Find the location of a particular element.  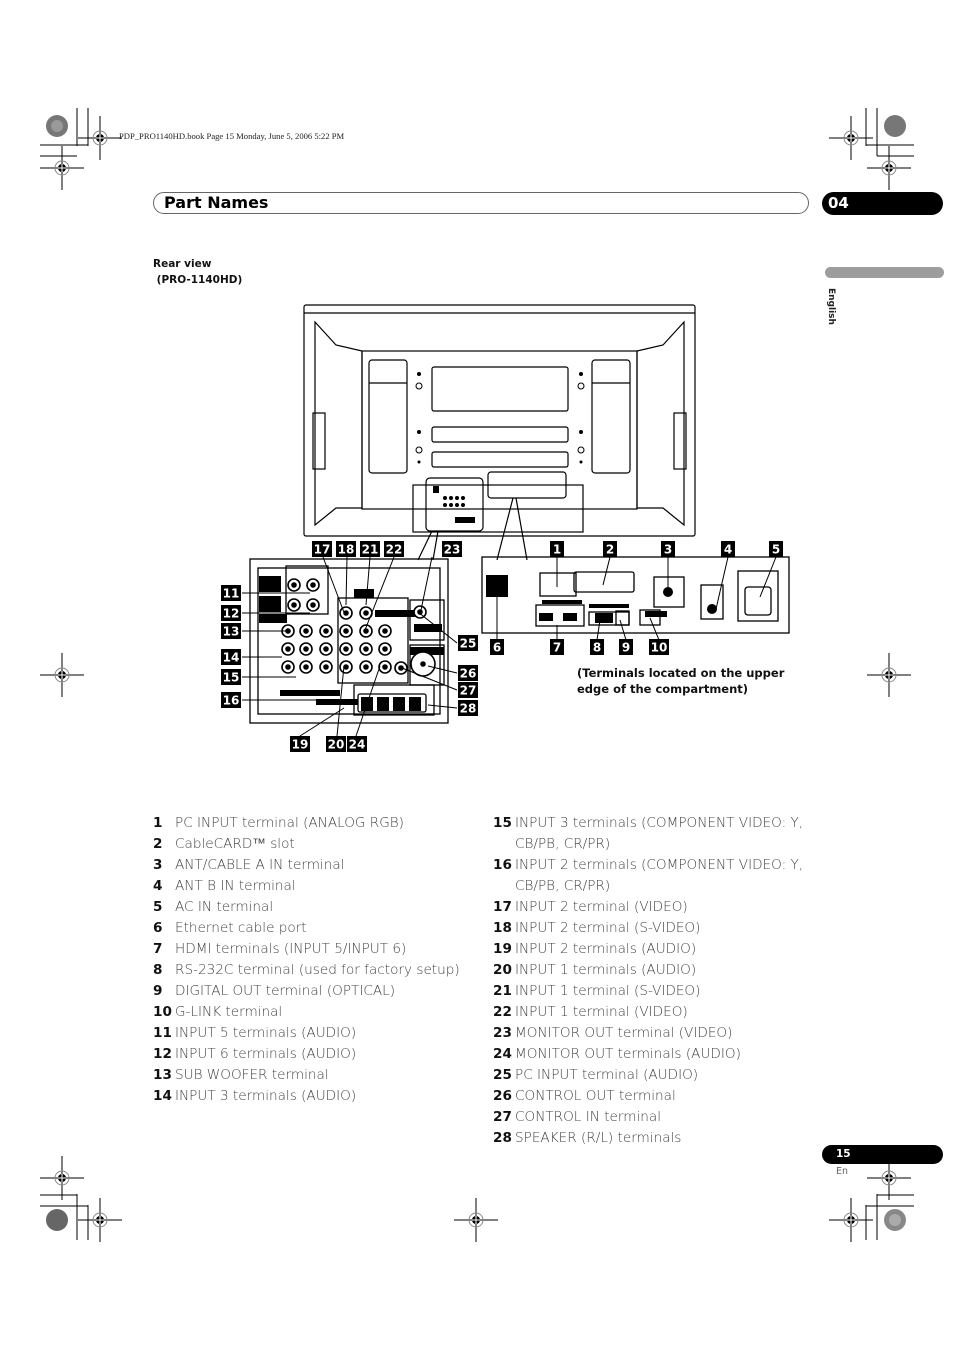

legend-item-text-wrap: ANT B IN terminal is located at coordinates (235, 886).